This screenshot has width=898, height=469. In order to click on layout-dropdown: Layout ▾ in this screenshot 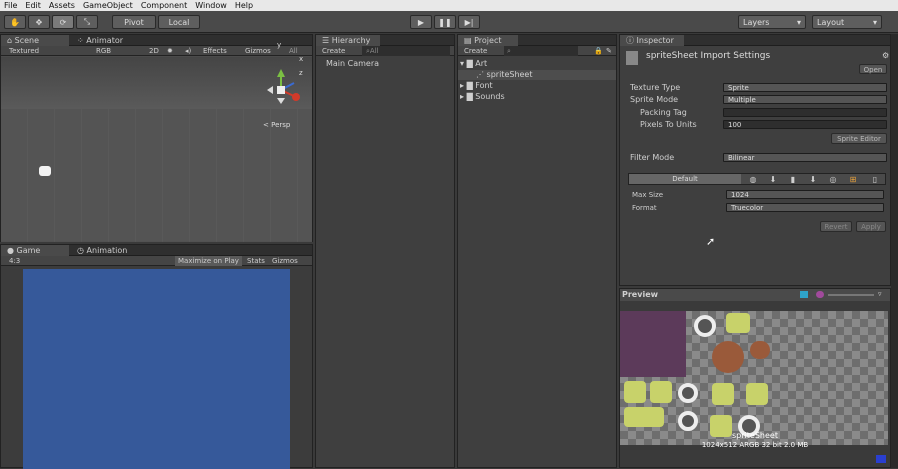, I will do `click(847, 22)`.